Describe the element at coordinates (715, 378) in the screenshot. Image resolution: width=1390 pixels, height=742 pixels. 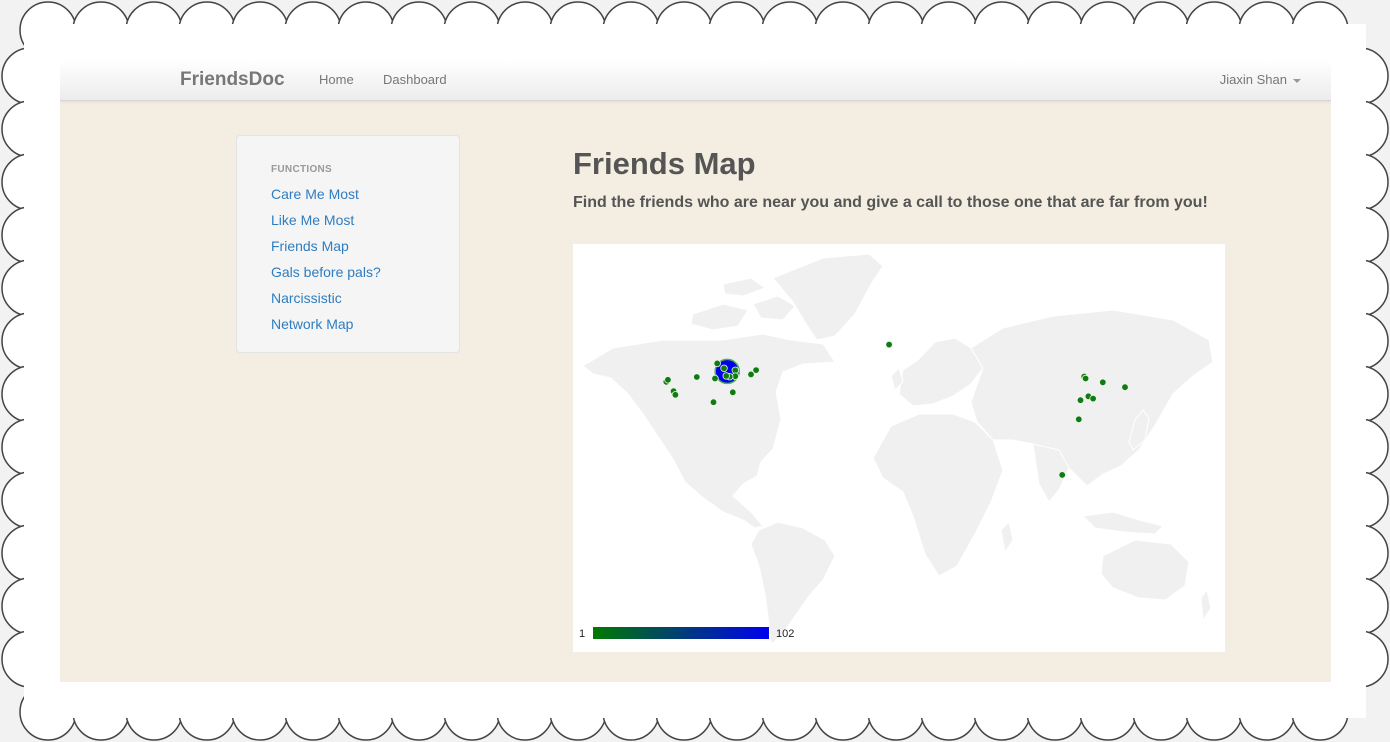
I see `map-marker-kansas` at that location.